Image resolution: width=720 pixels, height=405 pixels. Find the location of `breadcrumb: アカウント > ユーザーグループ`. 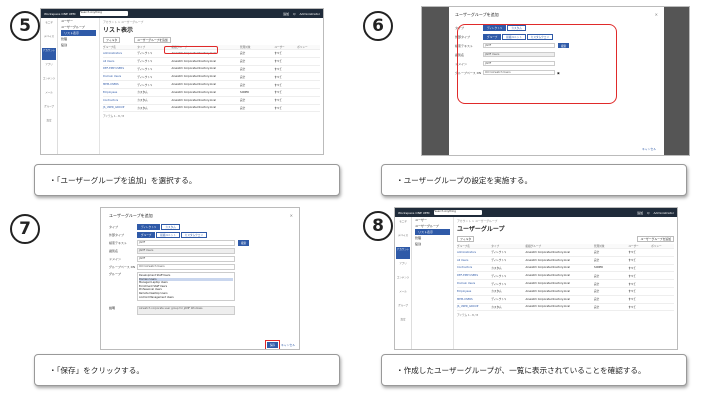

breadcrumb: アカウント > ユーザーグループ is located at coordinates (123, 22).